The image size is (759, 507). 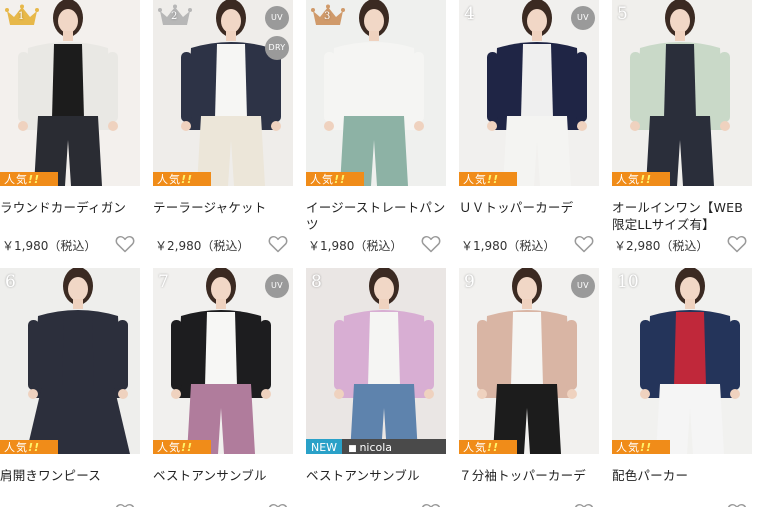 I want to click on rank-badge: 3, so click(x=328, y=15).